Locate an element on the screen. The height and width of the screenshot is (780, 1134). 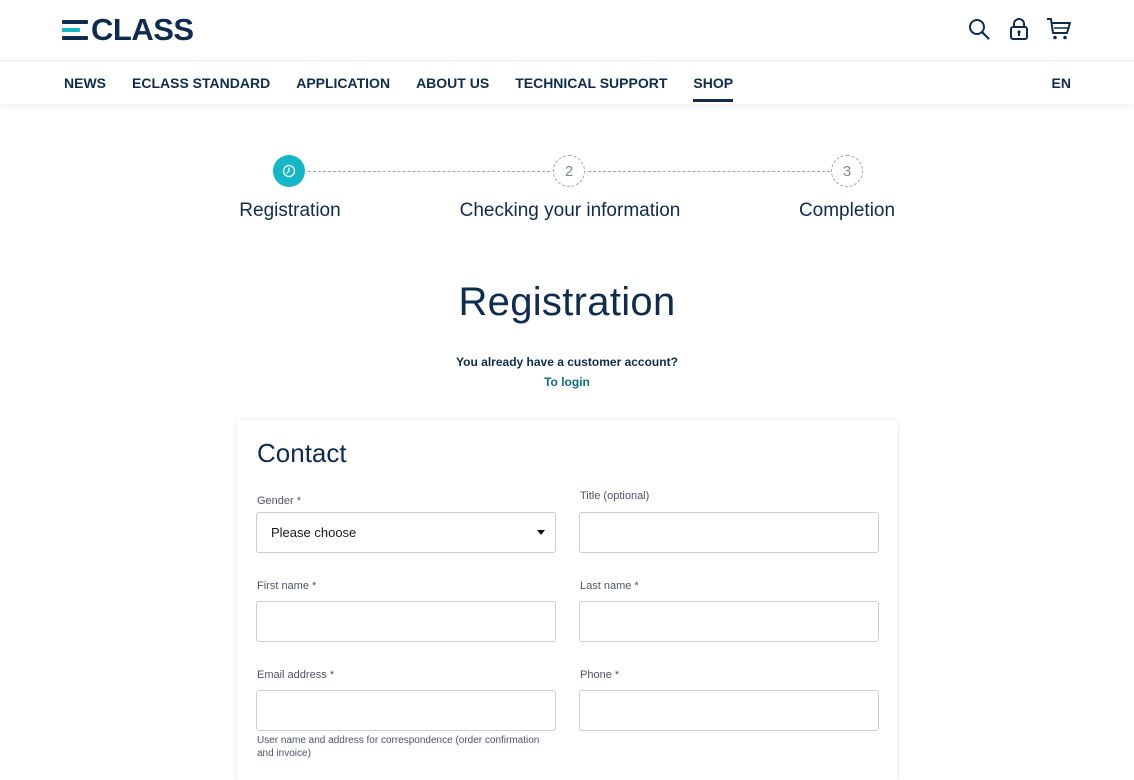
email-input is located at coordinates (406, 710).